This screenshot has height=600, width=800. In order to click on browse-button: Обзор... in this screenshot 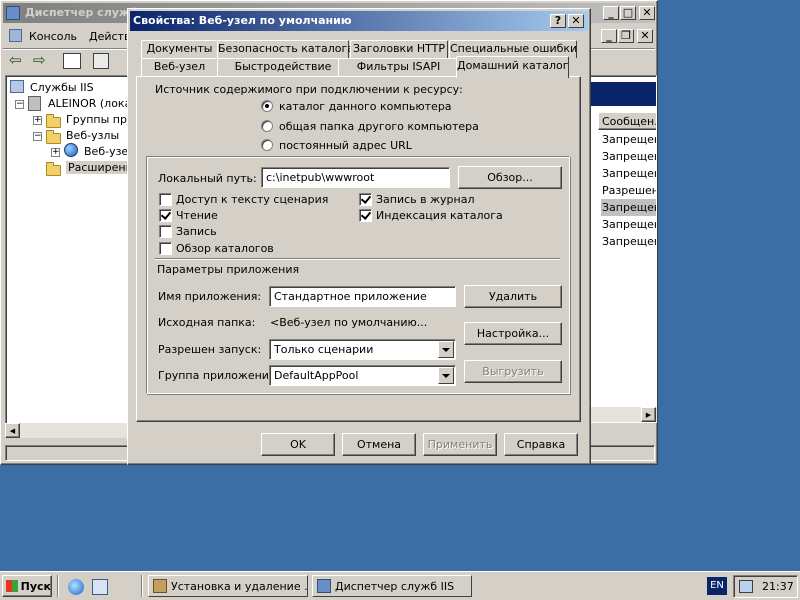, I will do `click(510, 177)`.